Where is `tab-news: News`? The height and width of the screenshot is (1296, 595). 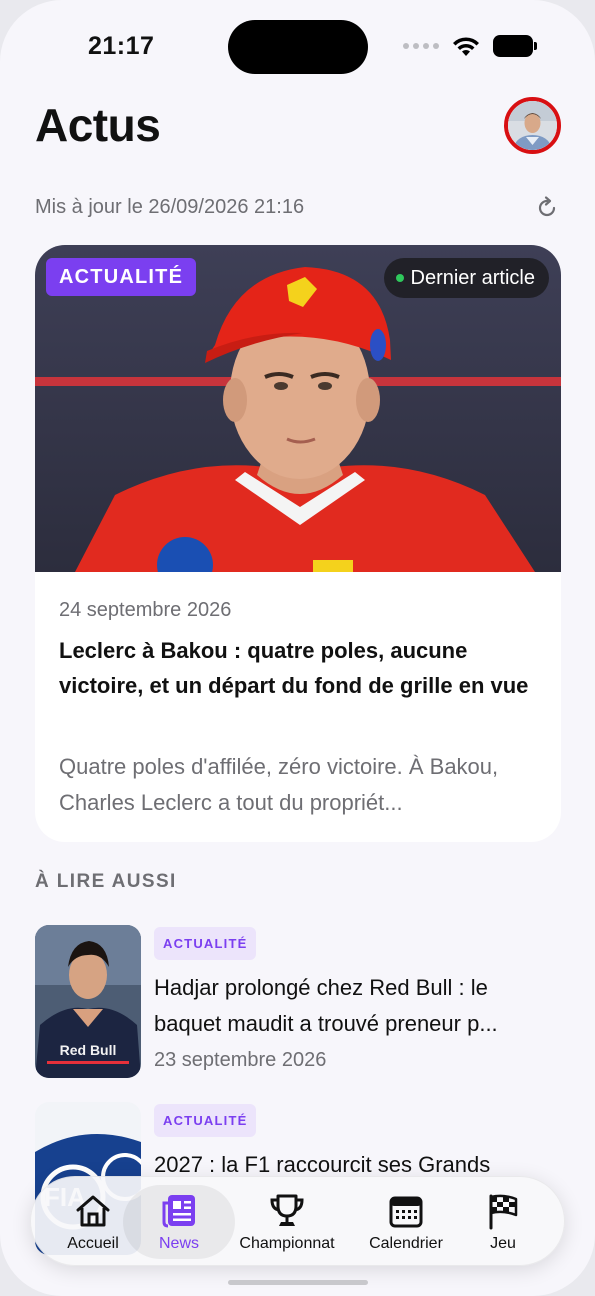 tab-news: News is located at coordinates (179, 1222).